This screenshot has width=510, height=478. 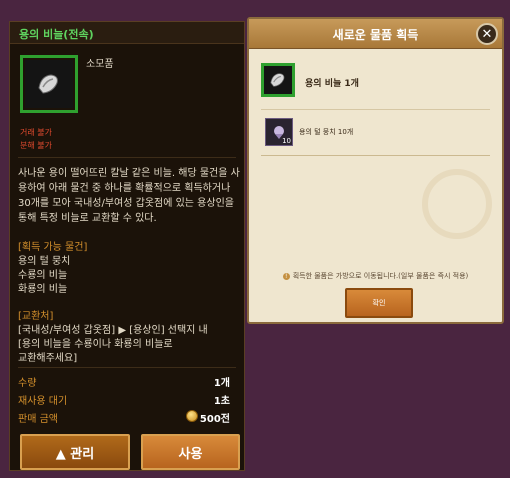 What do you see at coordinates (44, 261) in the screenshot?
I see `obtainable-item: 용의 털 뭉치` at bounding box center [44, 261].